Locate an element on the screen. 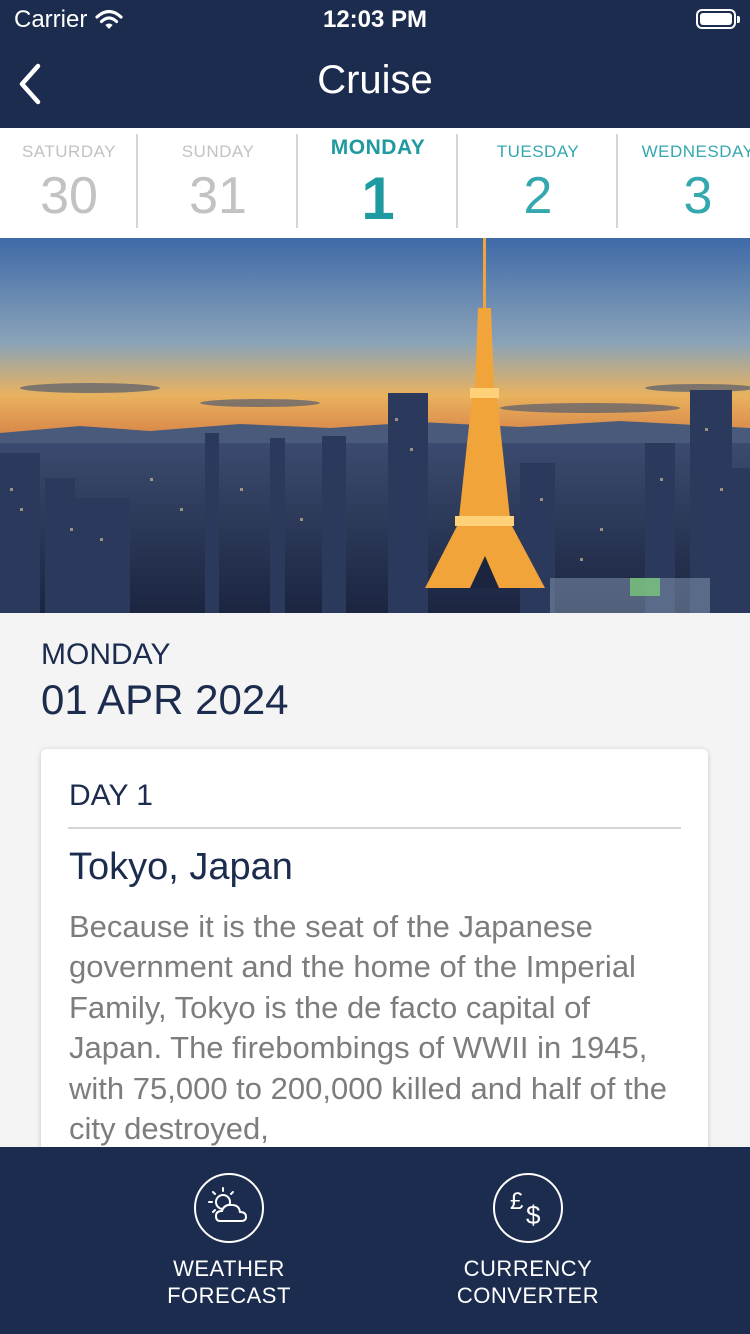  currency-converter-button: £ $ CURRENCY CONVERTER is located at coordinates (528, 1241).